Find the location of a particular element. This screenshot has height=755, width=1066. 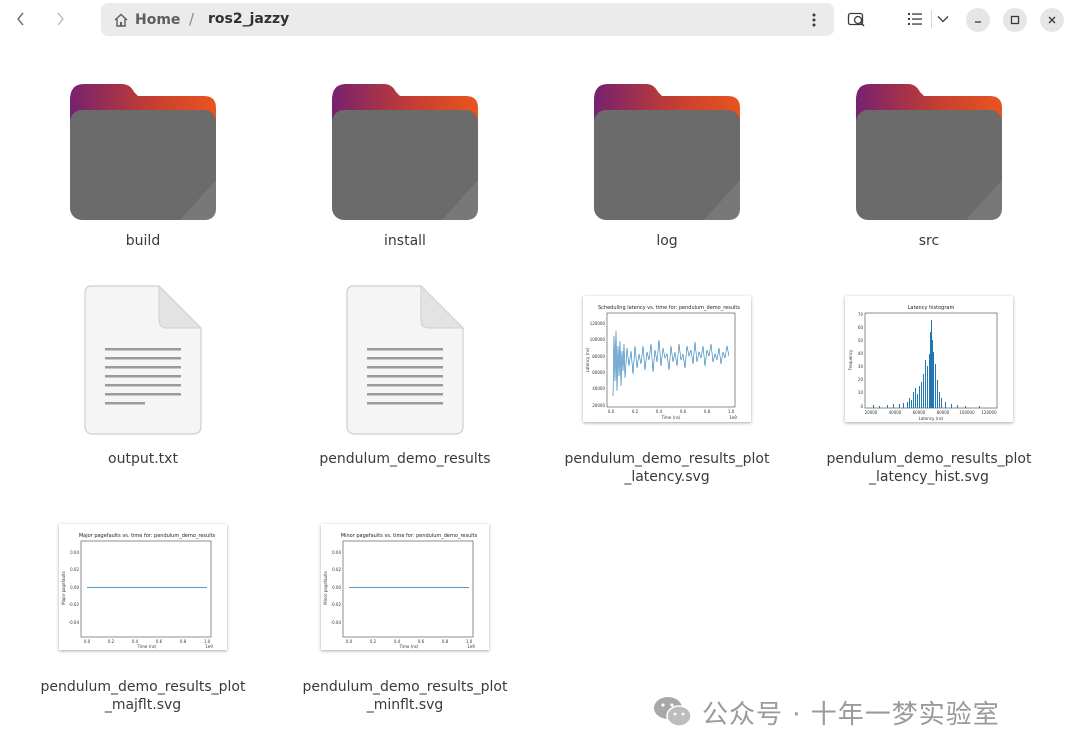

maximize-button is located at coordinates (1015, 20).